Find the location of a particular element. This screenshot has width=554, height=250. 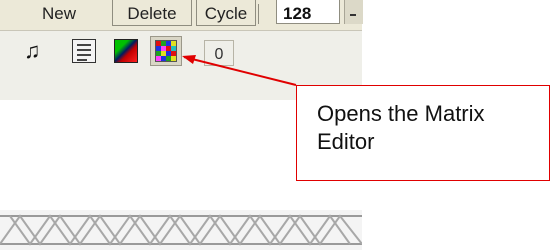

toolbar-separator is located at coordinates (258, 14).